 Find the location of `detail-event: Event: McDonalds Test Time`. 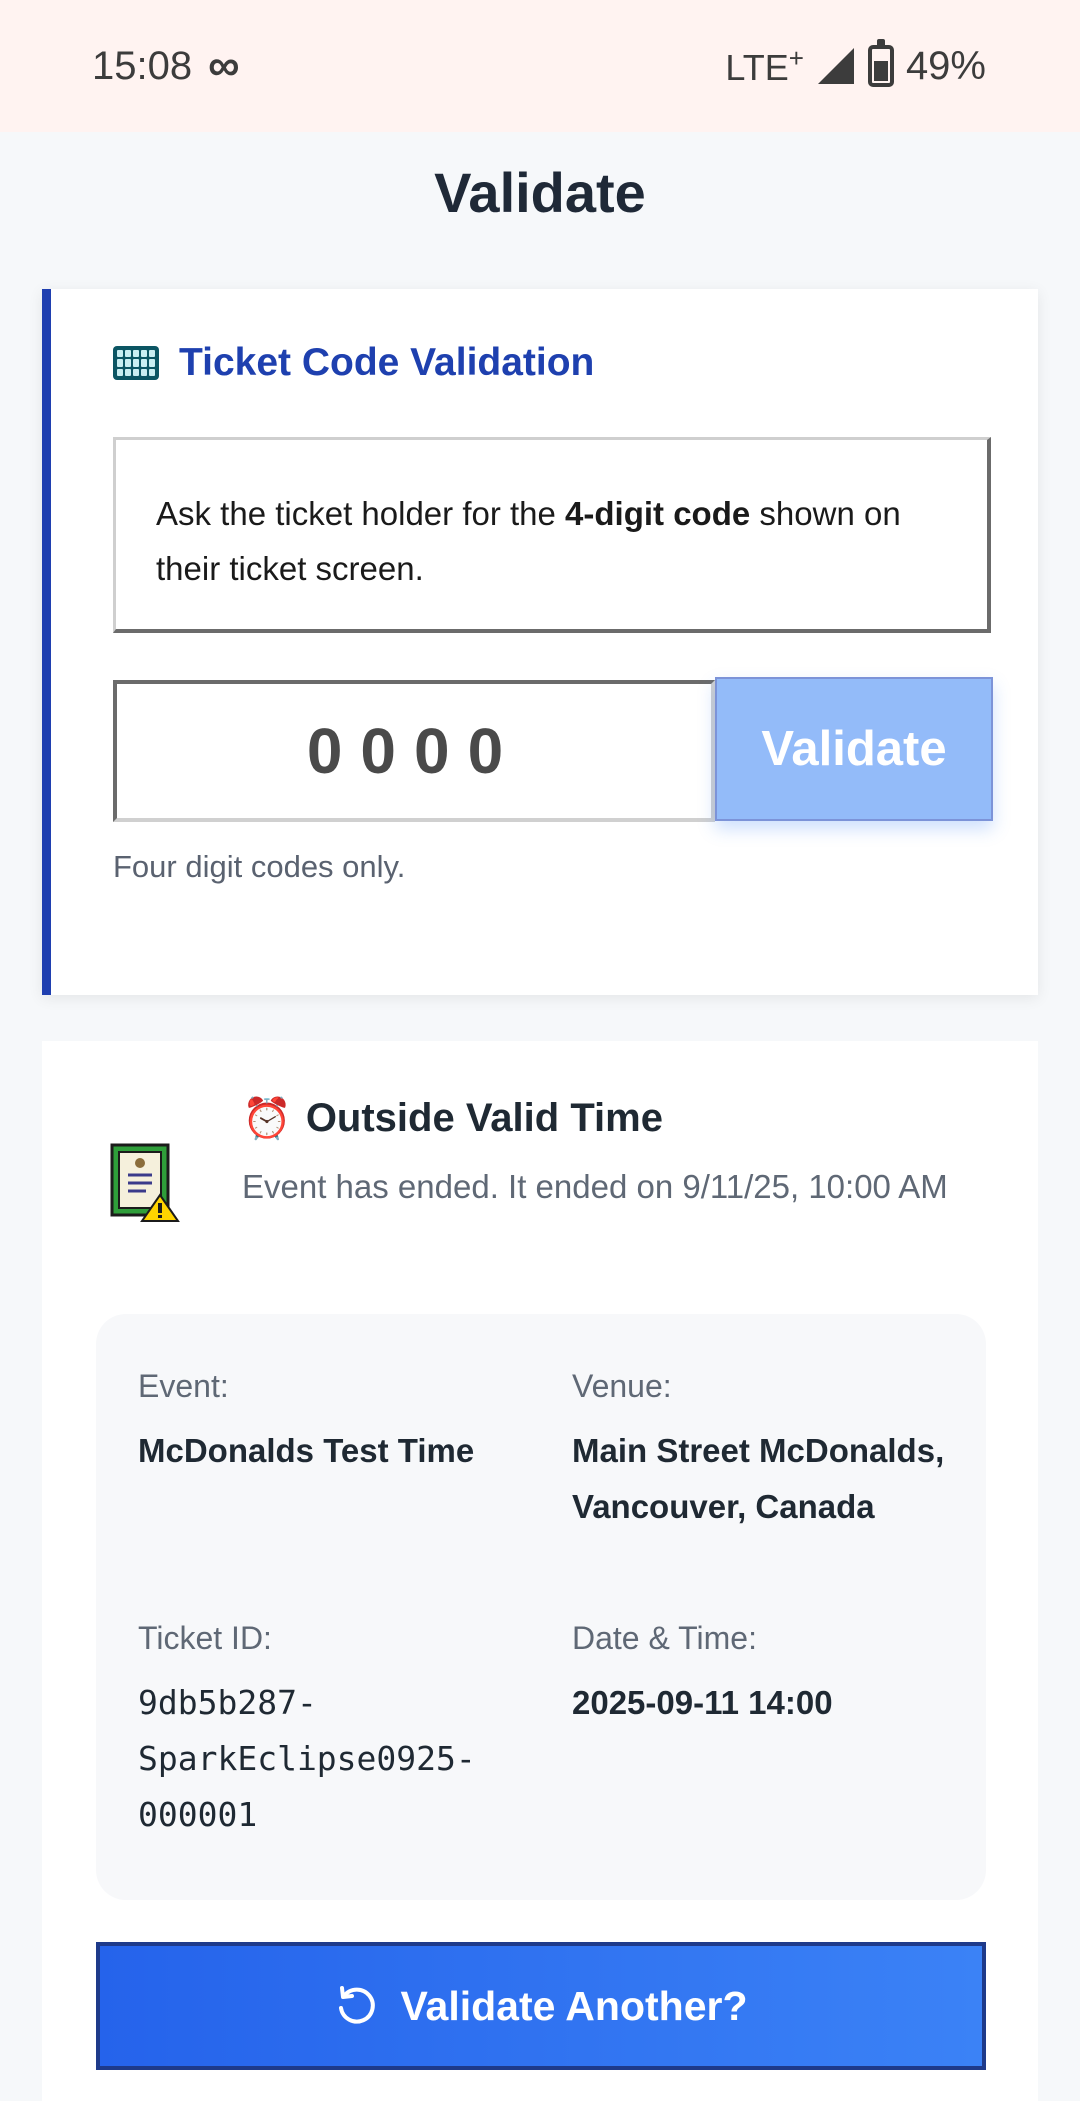

detail-event: Event: McDonalds Test Time is located at coordinates (338, 1423).